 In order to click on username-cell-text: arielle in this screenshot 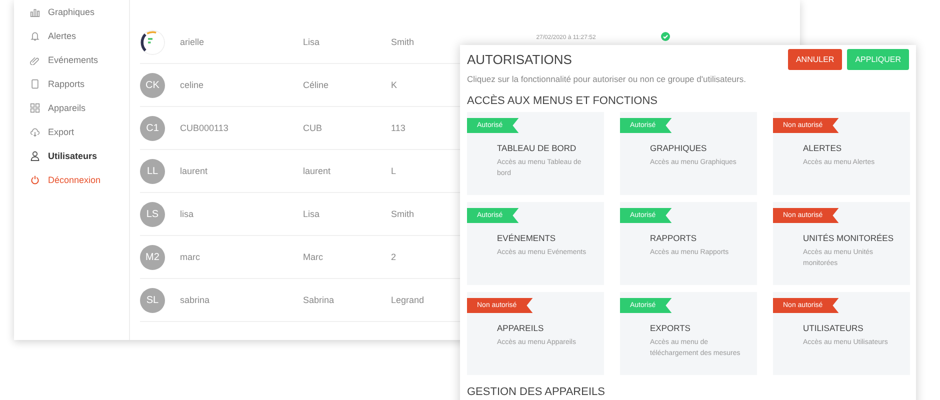, I will do `click(193, 42)`.